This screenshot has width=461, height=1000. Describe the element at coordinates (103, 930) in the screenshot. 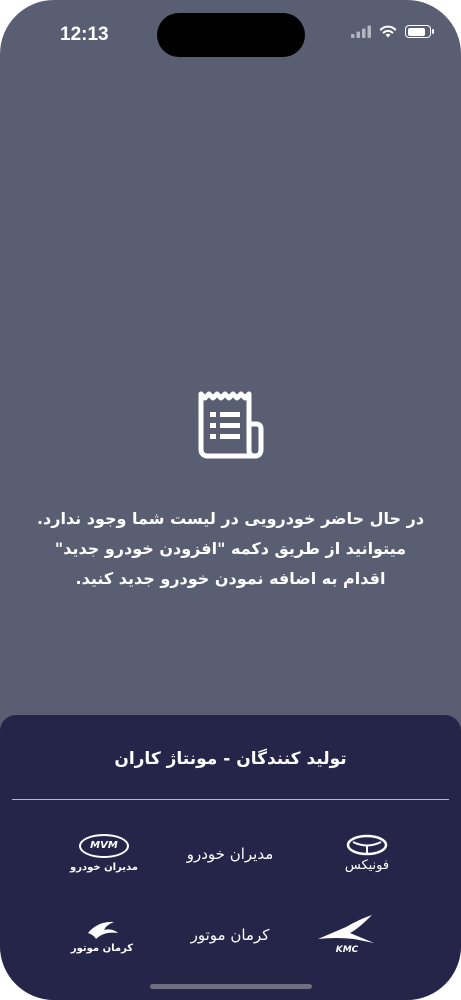

I see `kerman-motor-logo-icon` at that location.